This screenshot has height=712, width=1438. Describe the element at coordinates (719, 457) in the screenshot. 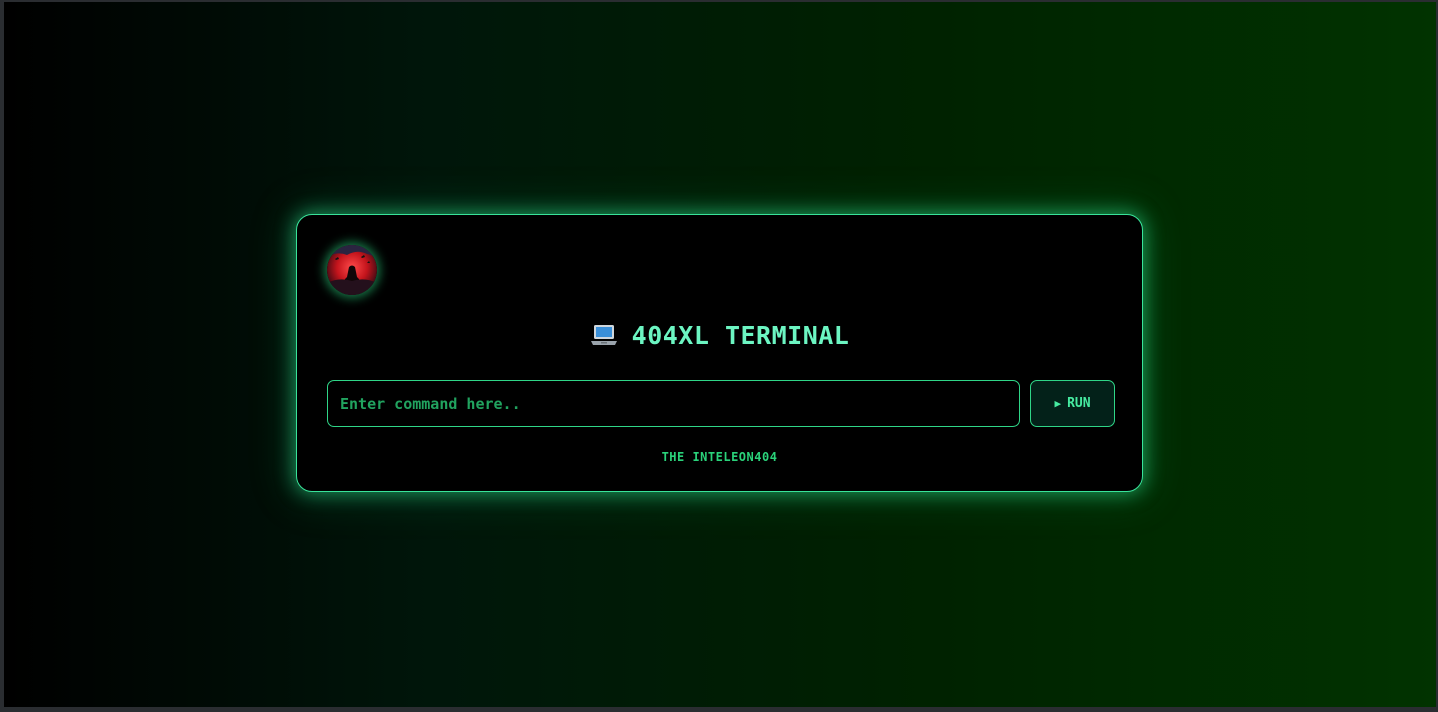

I see `footer-credit: THE INTELEON404` at that location.